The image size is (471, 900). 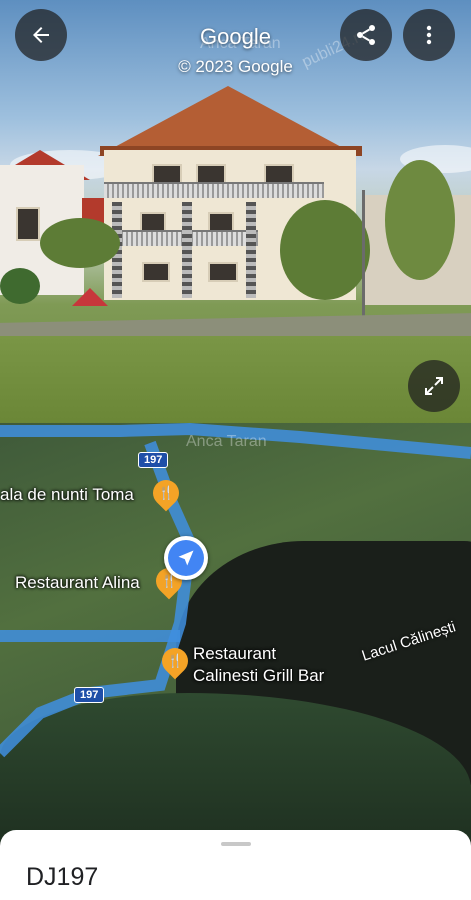 What do you see at coordinates (235, 379) in the screenshot?
I see `grass` at bounding box center [235, 379].